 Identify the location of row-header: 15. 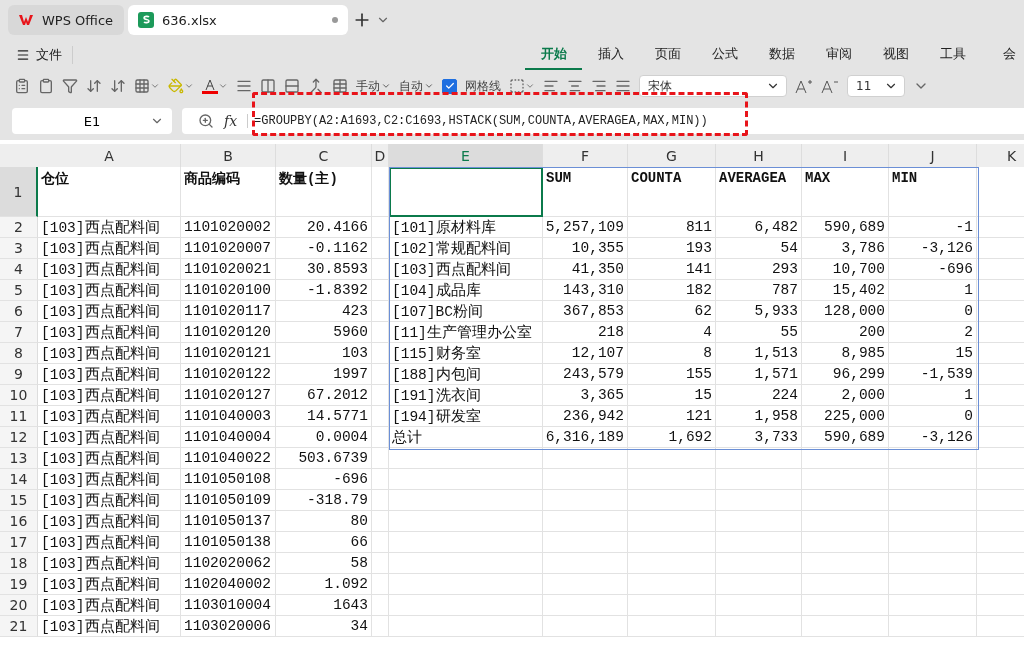
(19, 500).